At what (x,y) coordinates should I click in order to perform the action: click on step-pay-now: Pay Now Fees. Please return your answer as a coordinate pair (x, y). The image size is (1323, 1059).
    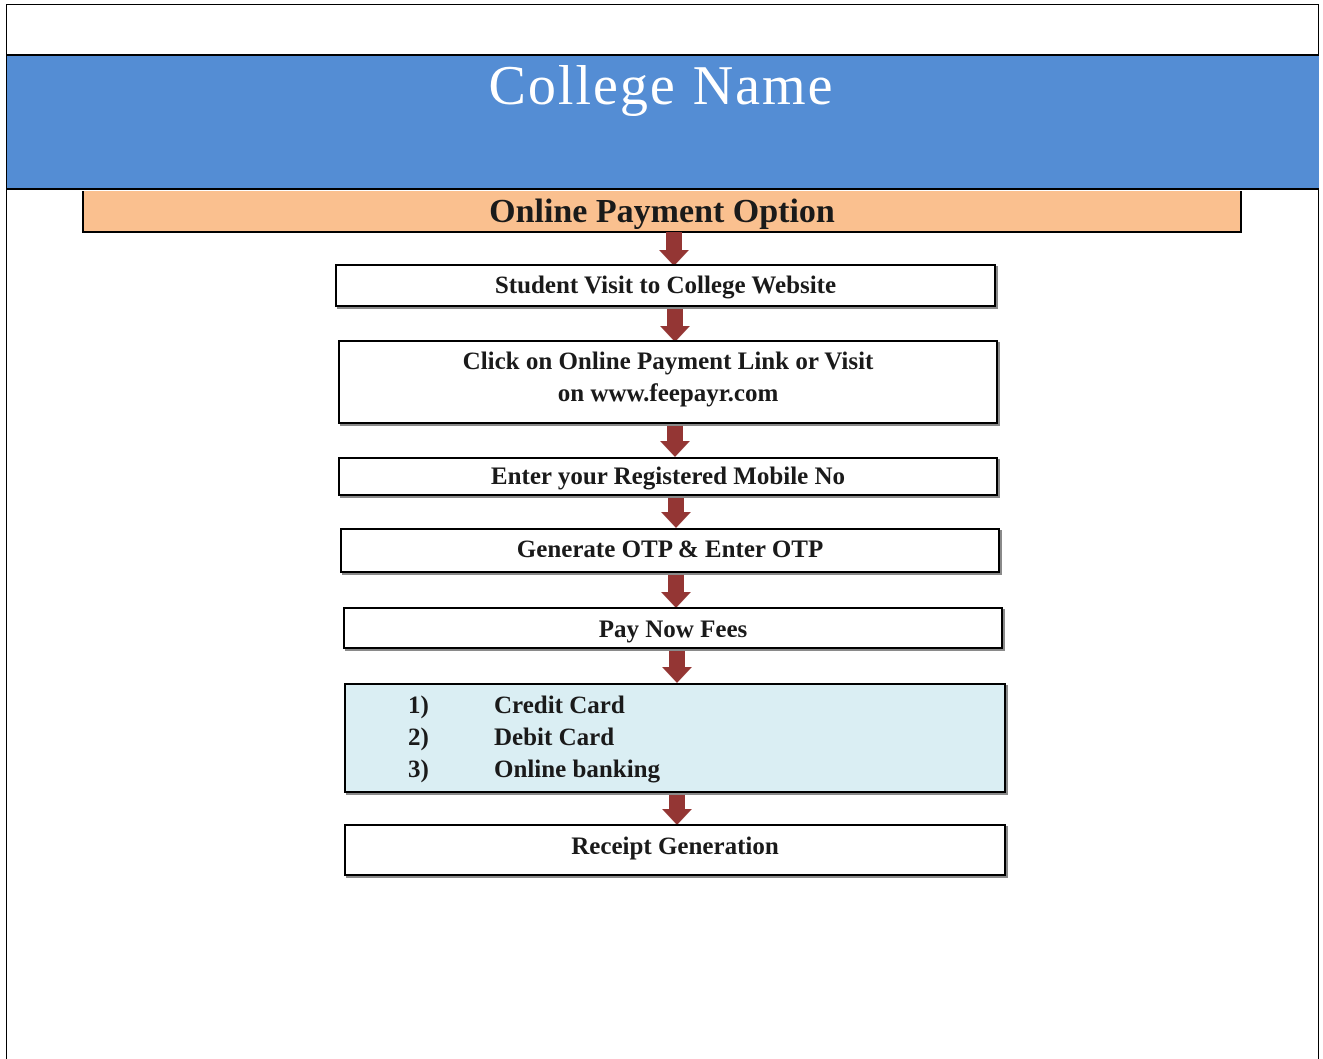
    Looking at the image, I should click on (673, 628).